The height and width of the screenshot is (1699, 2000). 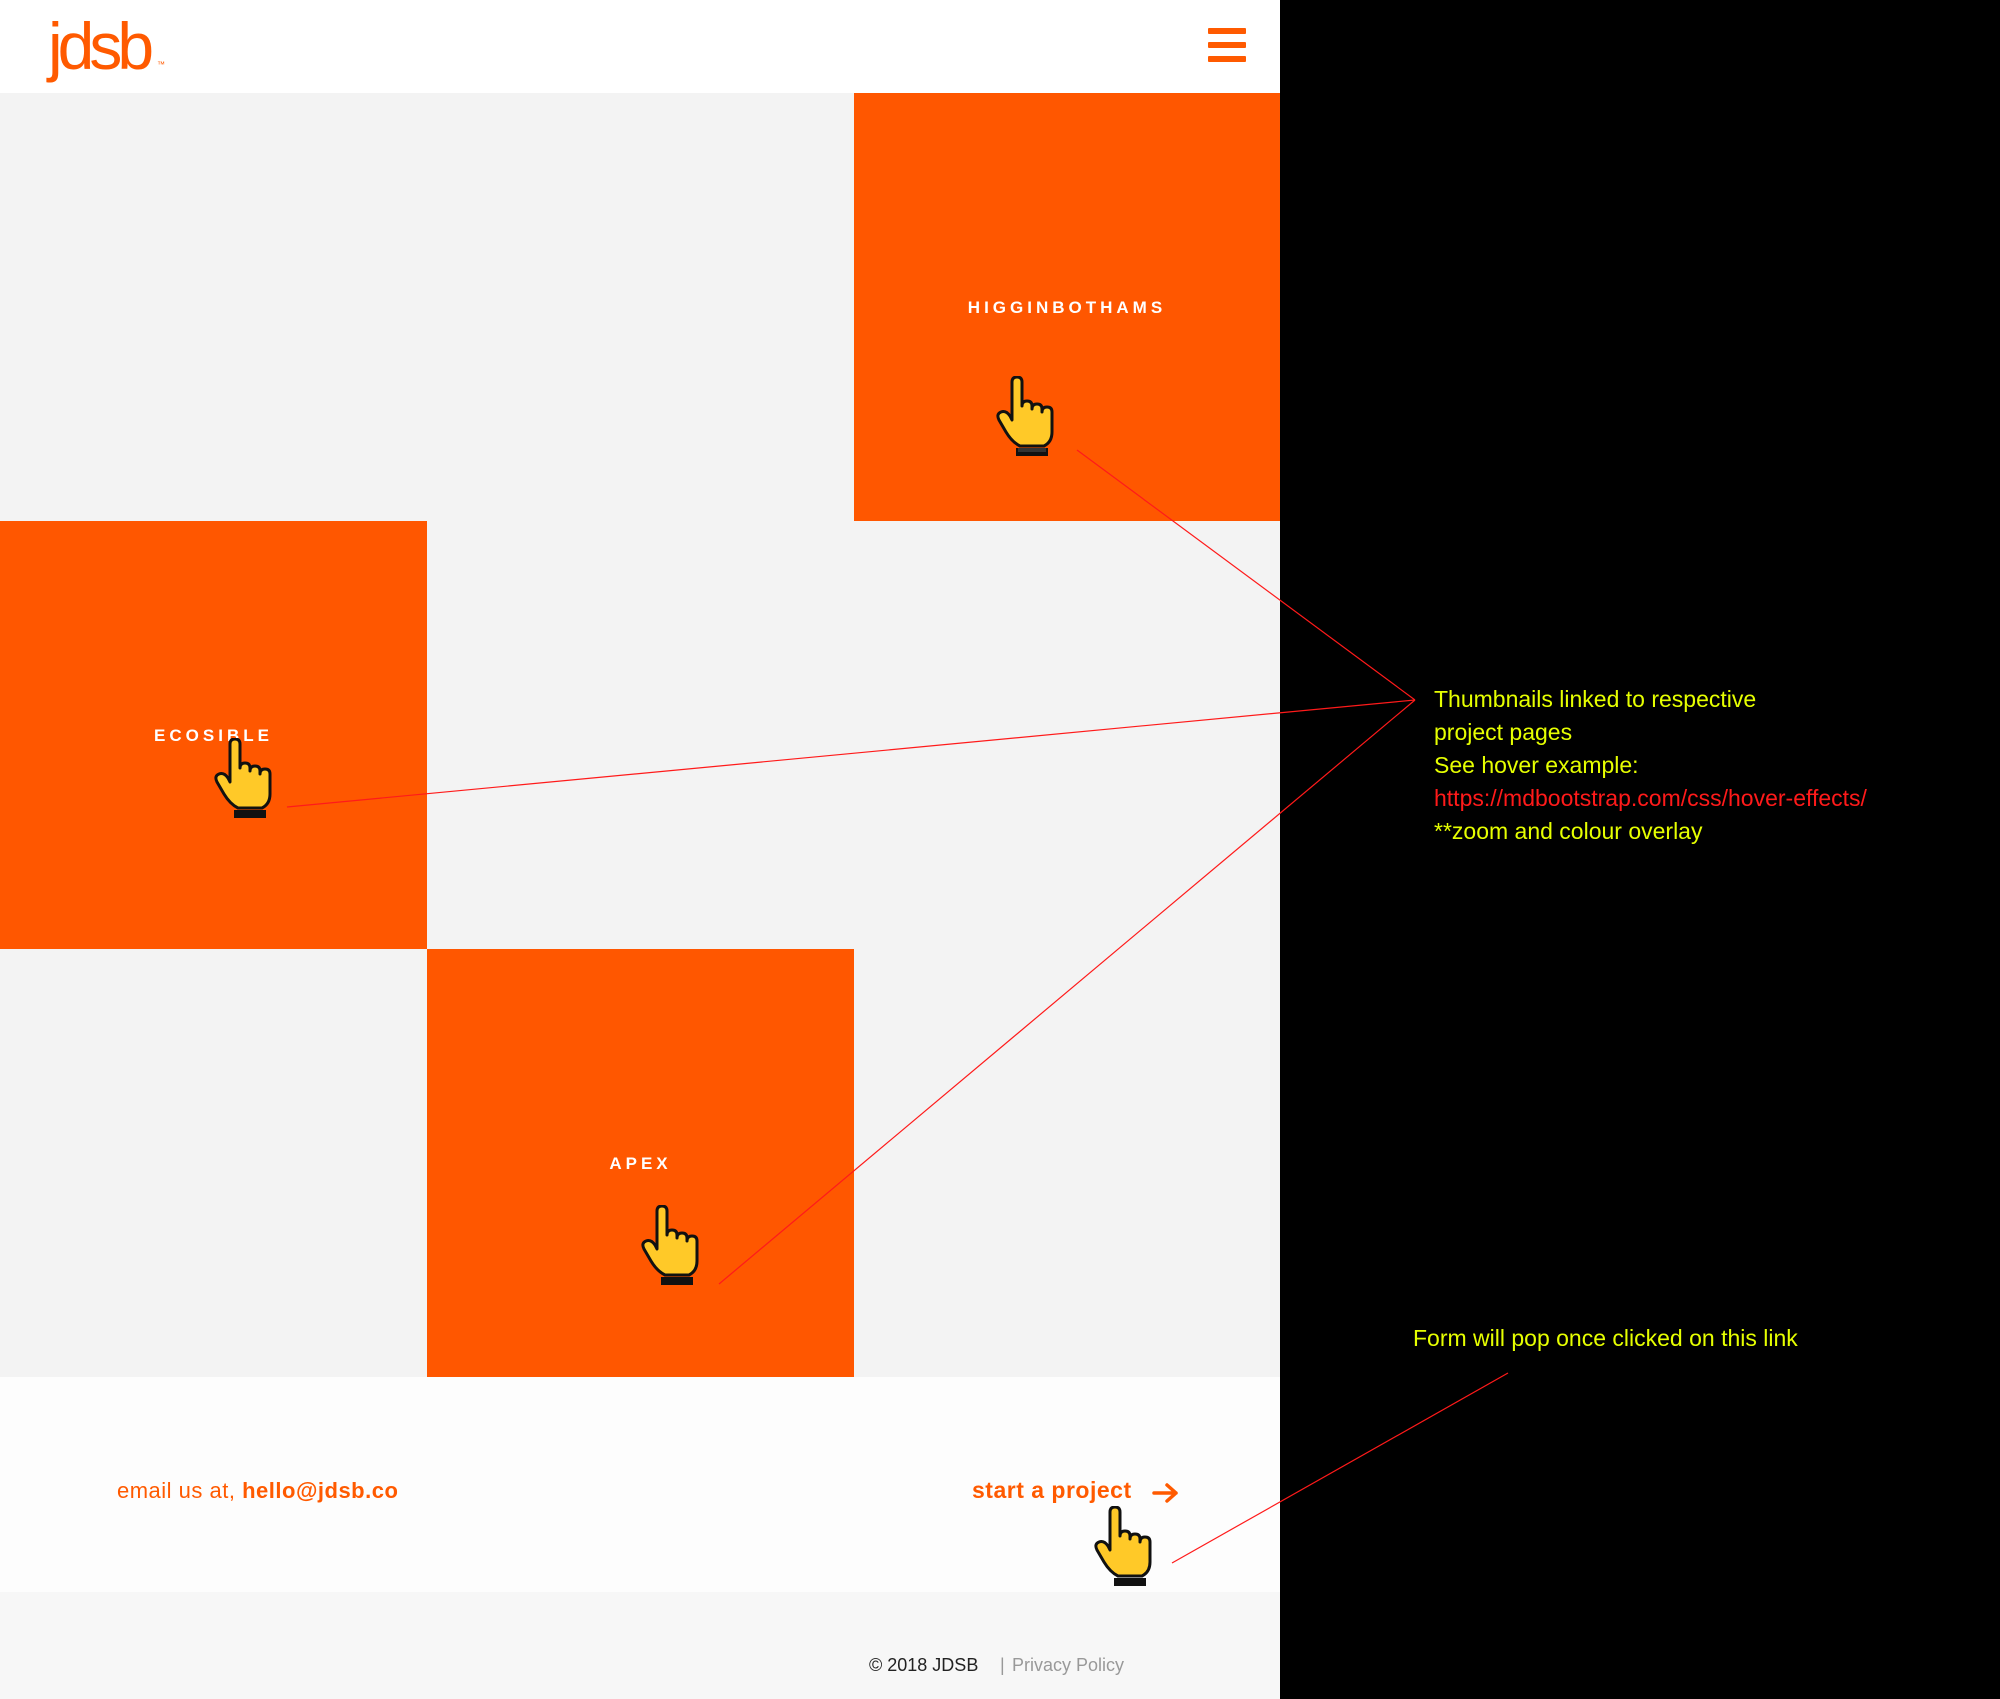 I want to click on email-link: hello@jdsb.co, so click(x=320, y=1490).